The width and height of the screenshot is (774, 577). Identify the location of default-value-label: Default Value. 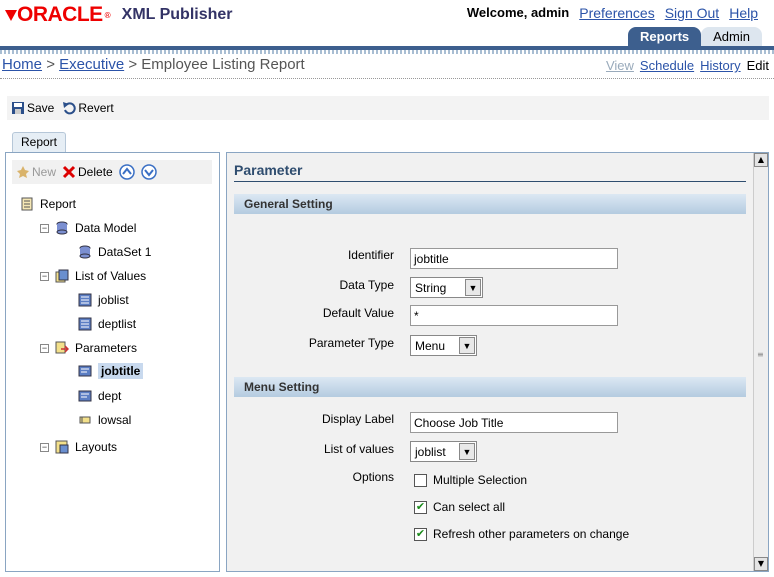
(358, 313).